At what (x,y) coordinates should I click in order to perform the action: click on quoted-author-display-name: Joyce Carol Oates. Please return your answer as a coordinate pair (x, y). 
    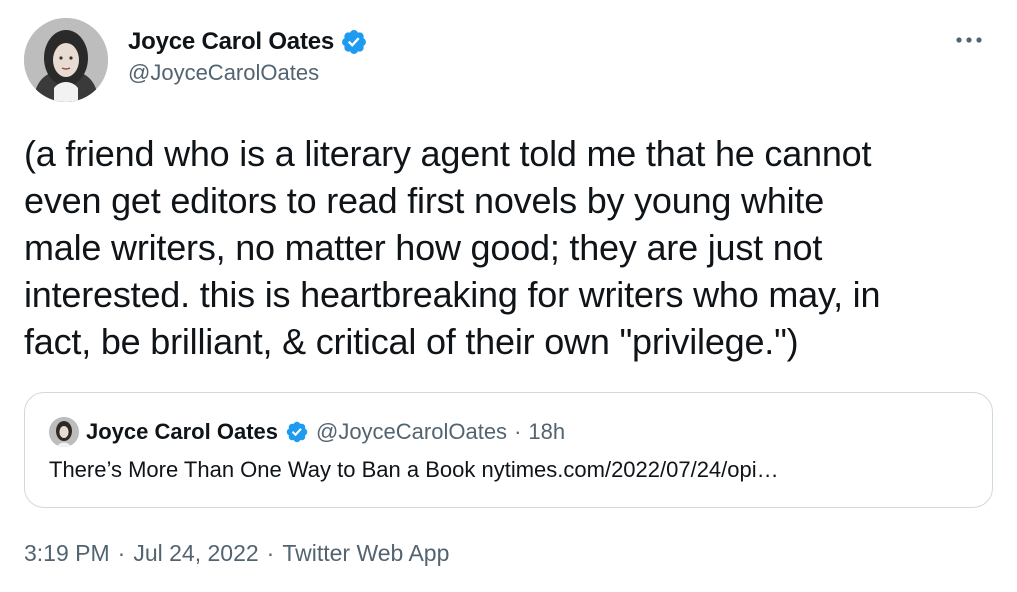
    Looking at the image, I should click on (182, 431).